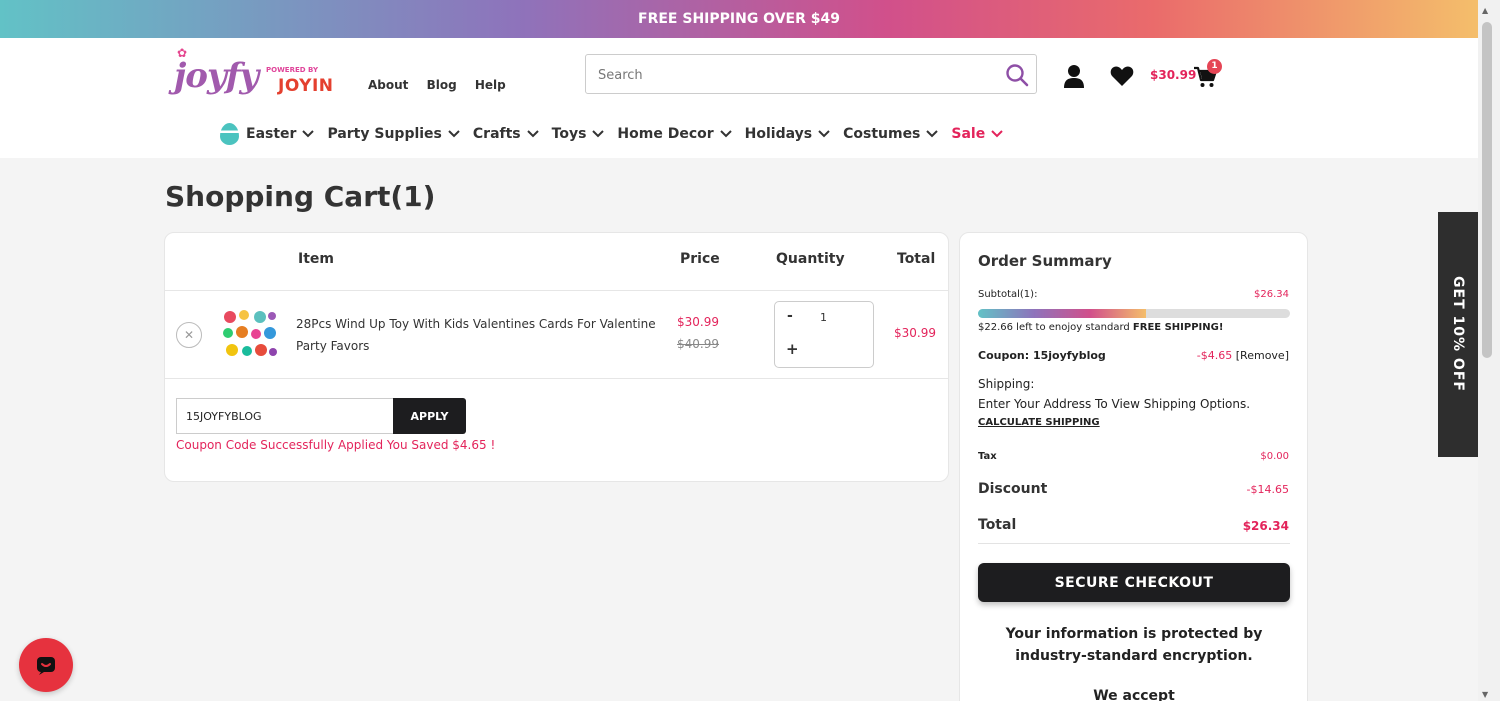 The width and height of the screenshot is (1500, 701). What do you see at coordinates (1214, 355) in the screenshot?
I see `coupon-amount: -$4.65` at bounding box center [1214, 355].